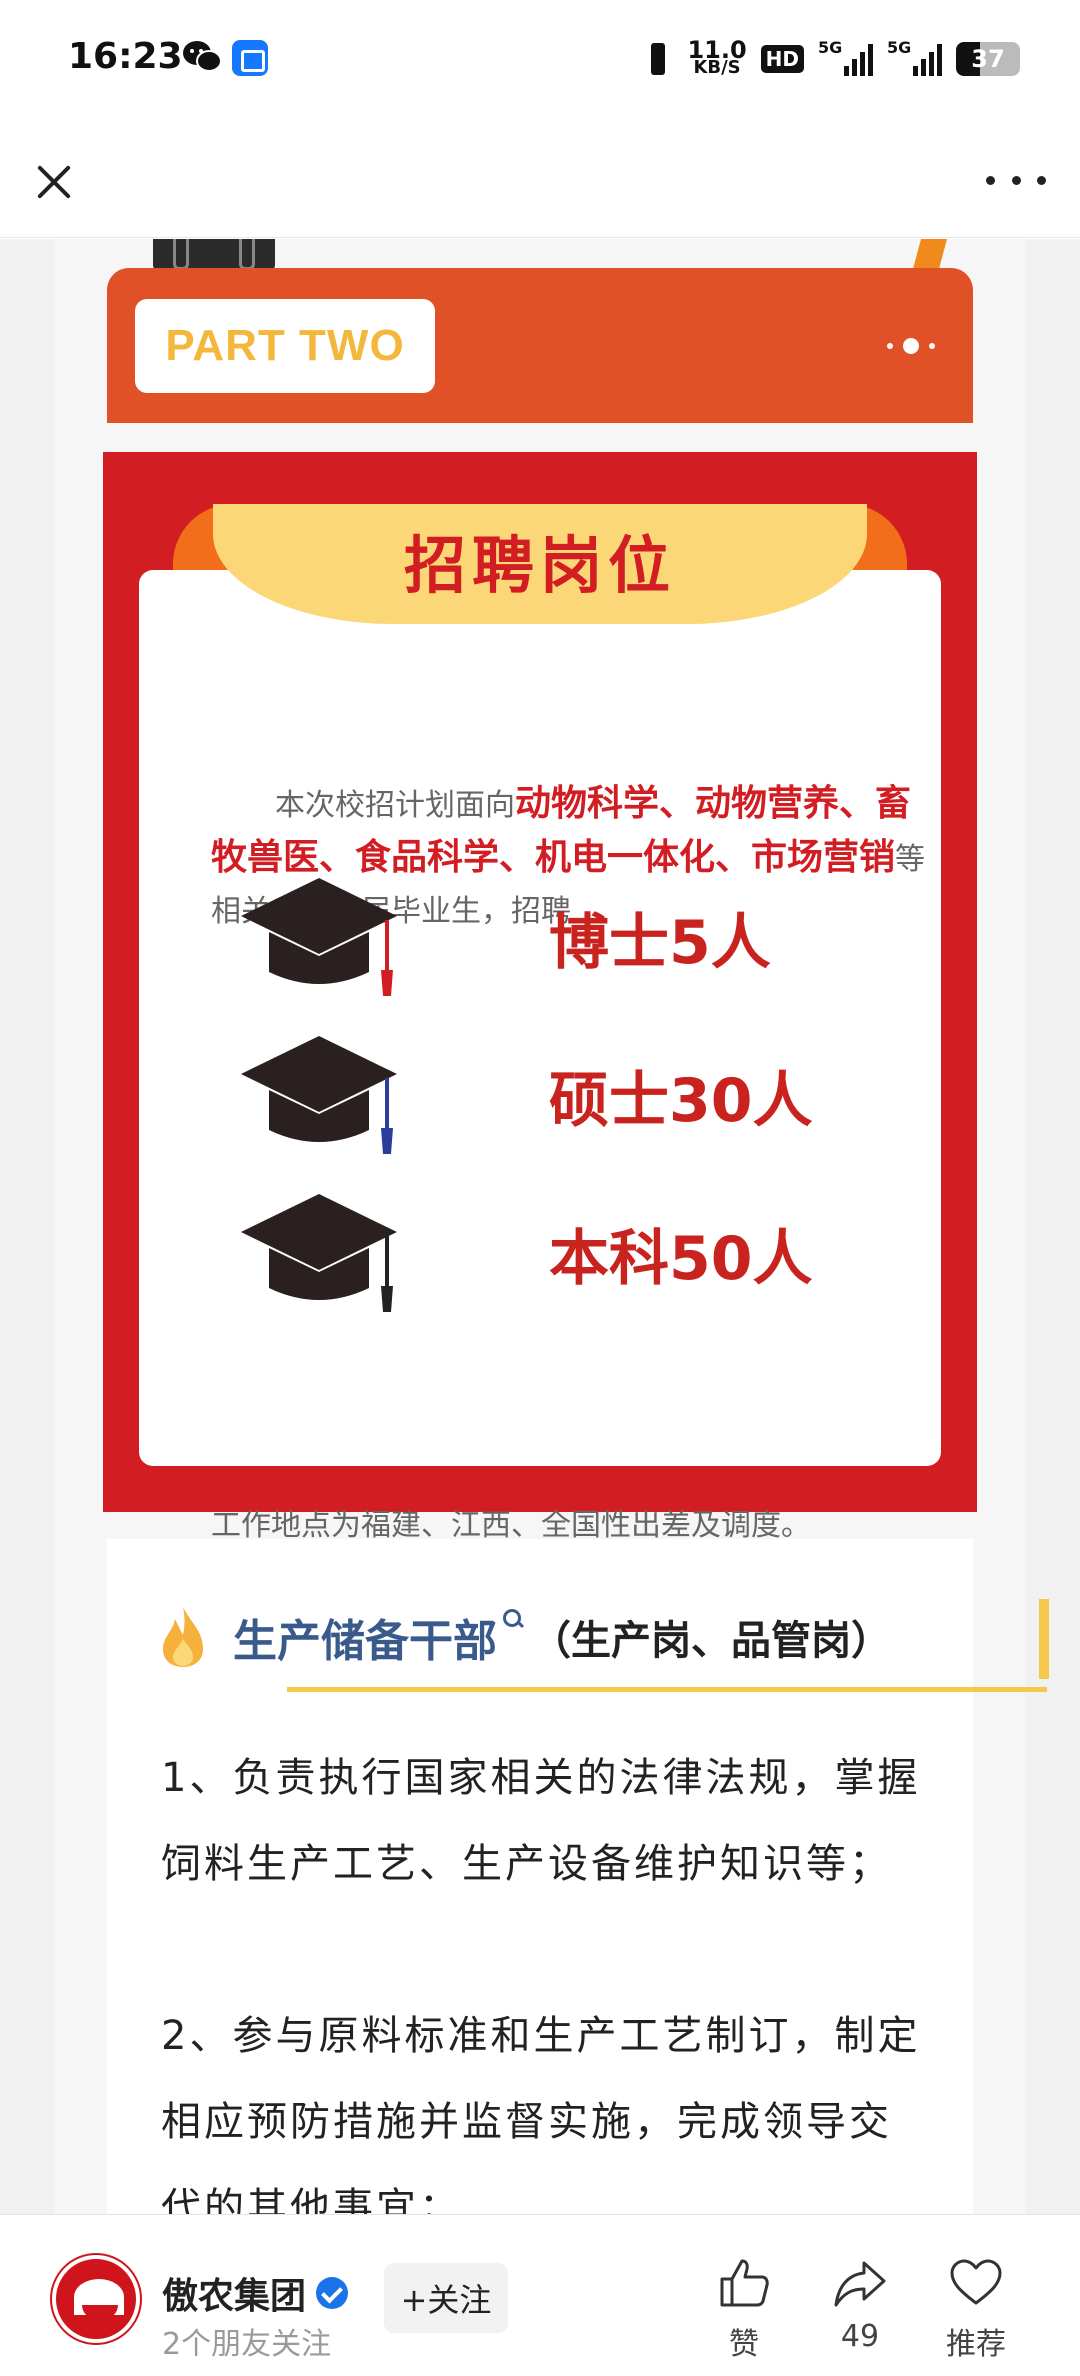  What do you see at coordinates (930, 254) in the screenshot?
I see `orange-decoration` at bounding box center [930, 254].